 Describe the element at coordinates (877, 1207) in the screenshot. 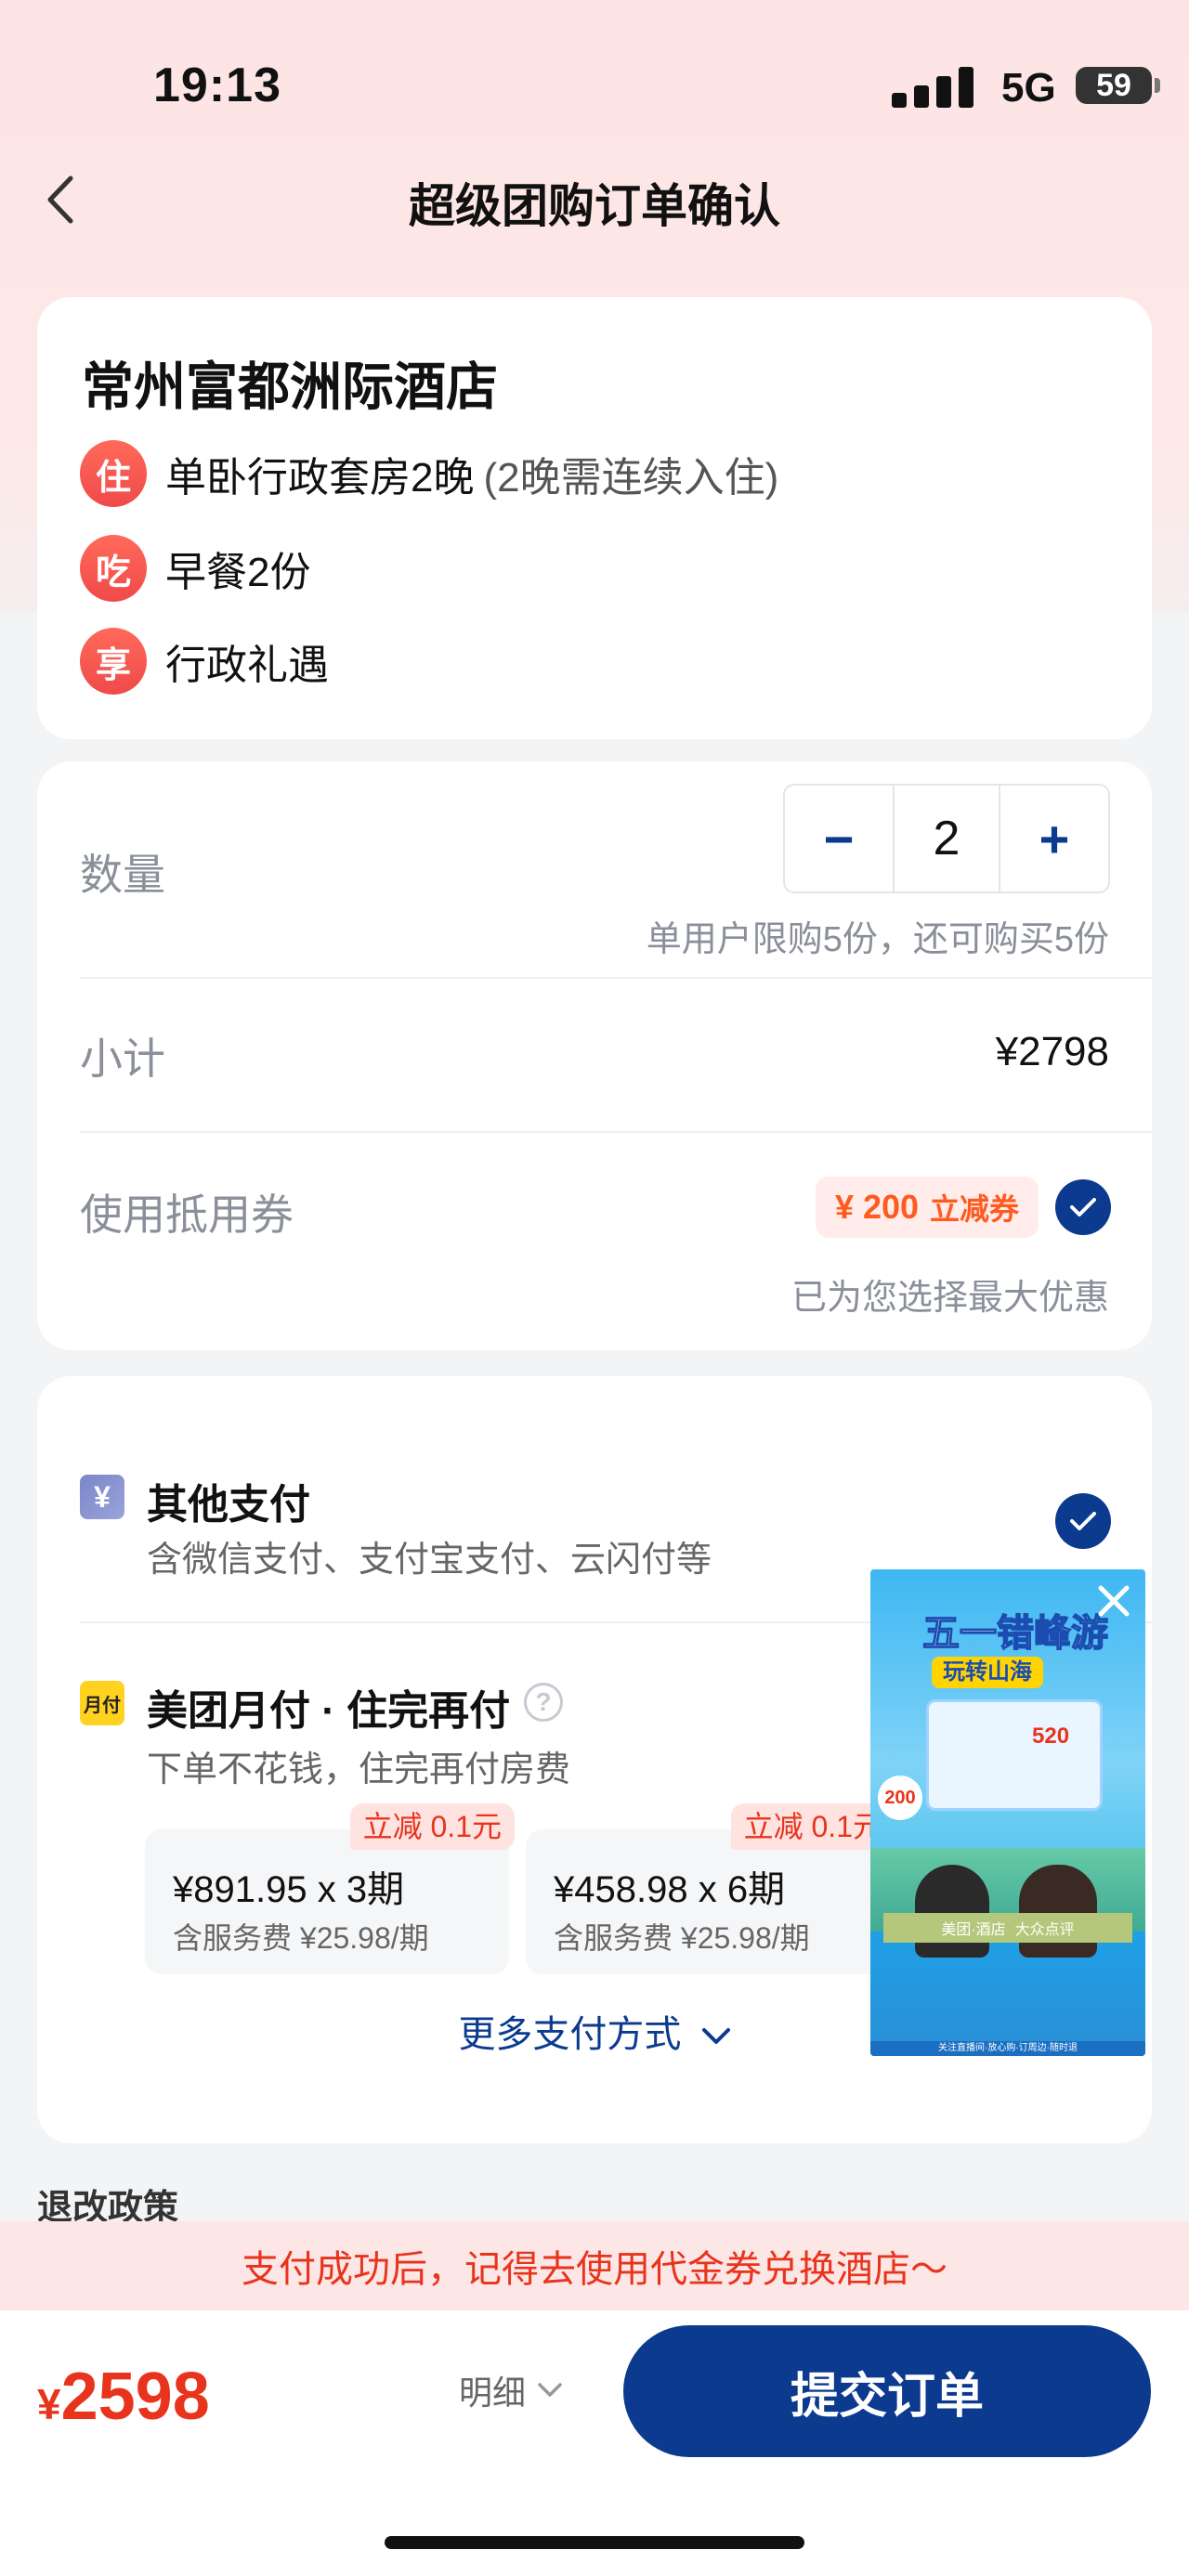

I see `coupon-amount: ¥ 200` at that location.